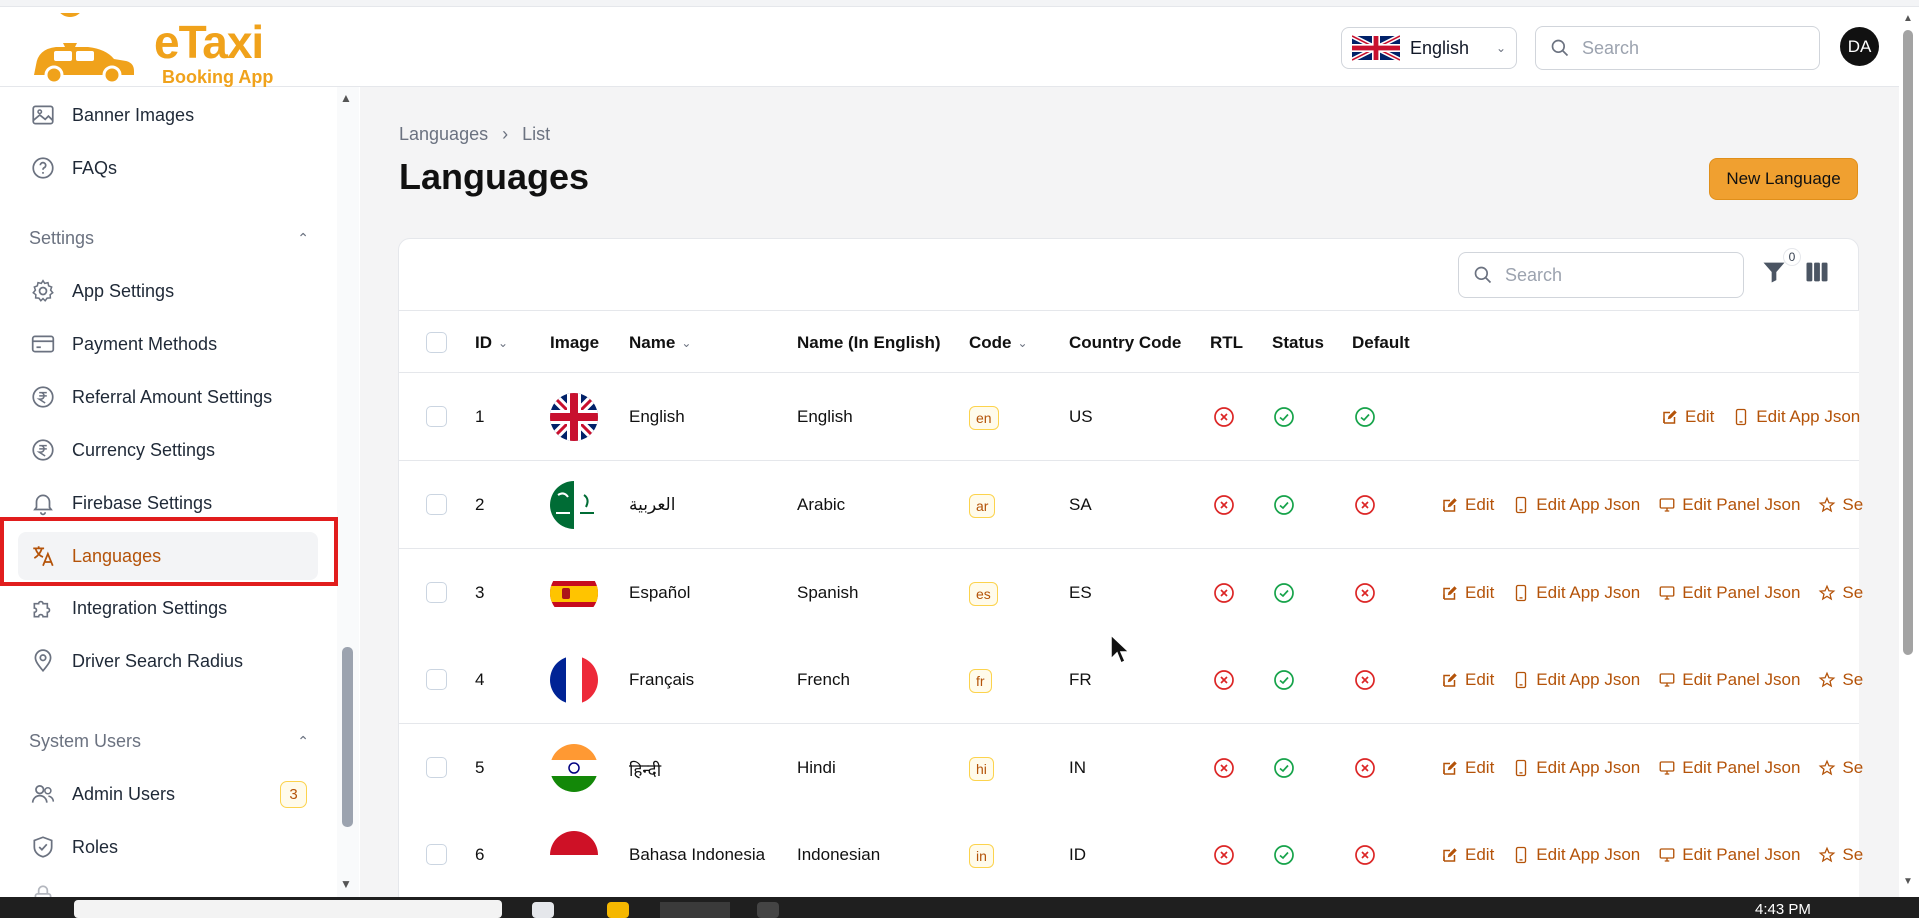 The image size is (1919, 918). Describe the element at coordinates (697, 854) in the screenshot. I see `cell-name: Bahasa Indonesia` at that location.